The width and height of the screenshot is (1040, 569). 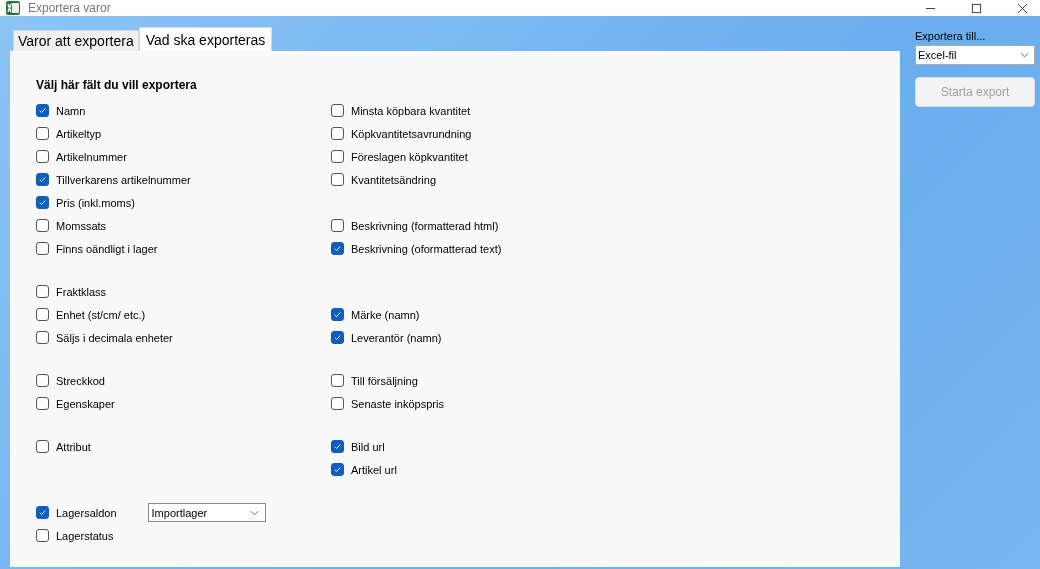 I want to click on checkbox-label: Attribut, so click(x=73, y=446).